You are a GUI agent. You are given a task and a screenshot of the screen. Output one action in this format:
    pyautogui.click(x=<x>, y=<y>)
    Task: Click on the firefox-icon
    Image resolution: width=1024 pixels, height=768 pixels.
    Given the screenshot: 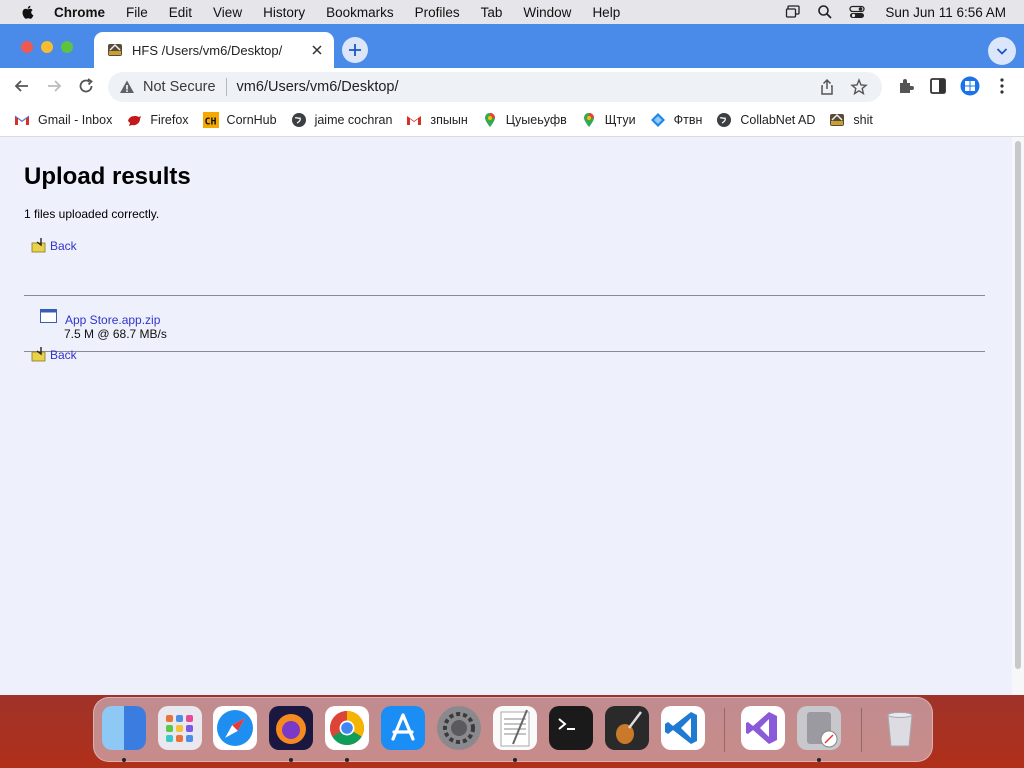 What is the action you would take?
    pyautogui.click(x=291, y=728)
    